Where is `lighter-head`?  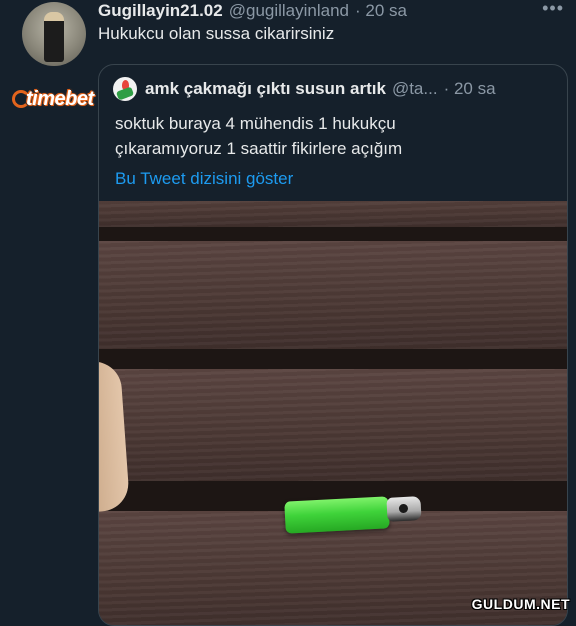 lighter-head is located at coordinates (404, 509).